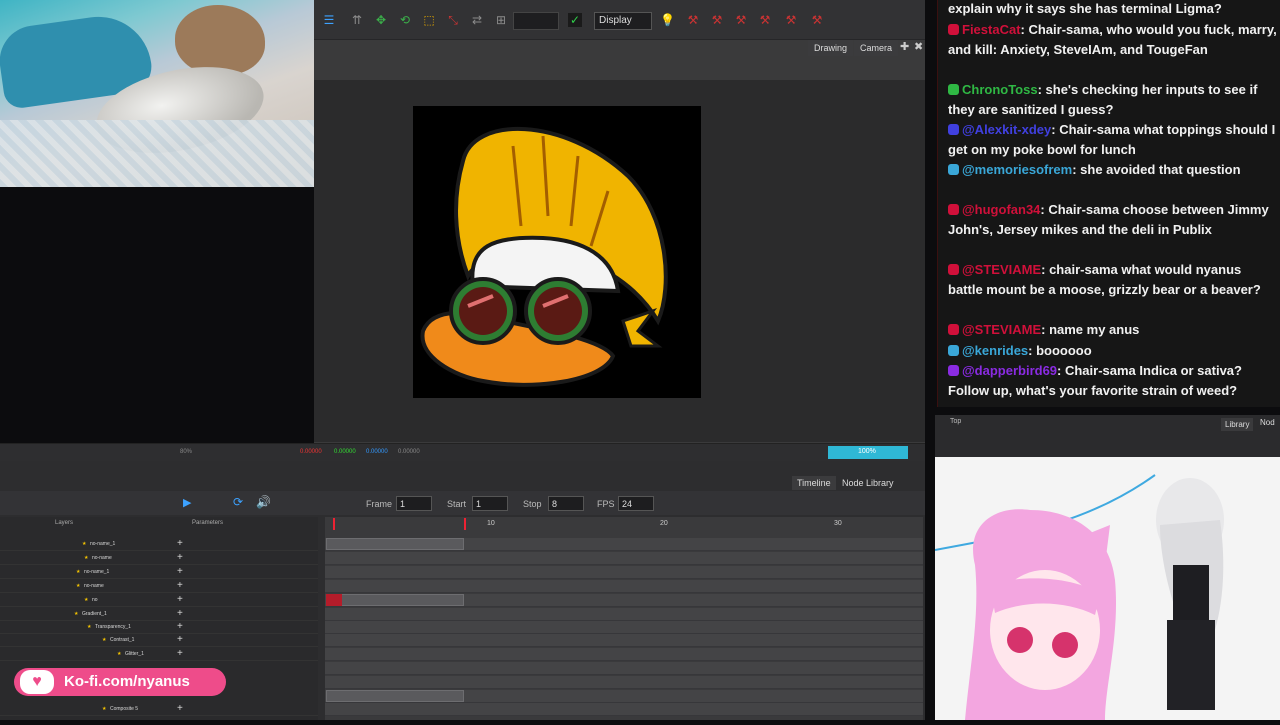  I want to click on chat-username: ChronoToss, so click(1000, 89).